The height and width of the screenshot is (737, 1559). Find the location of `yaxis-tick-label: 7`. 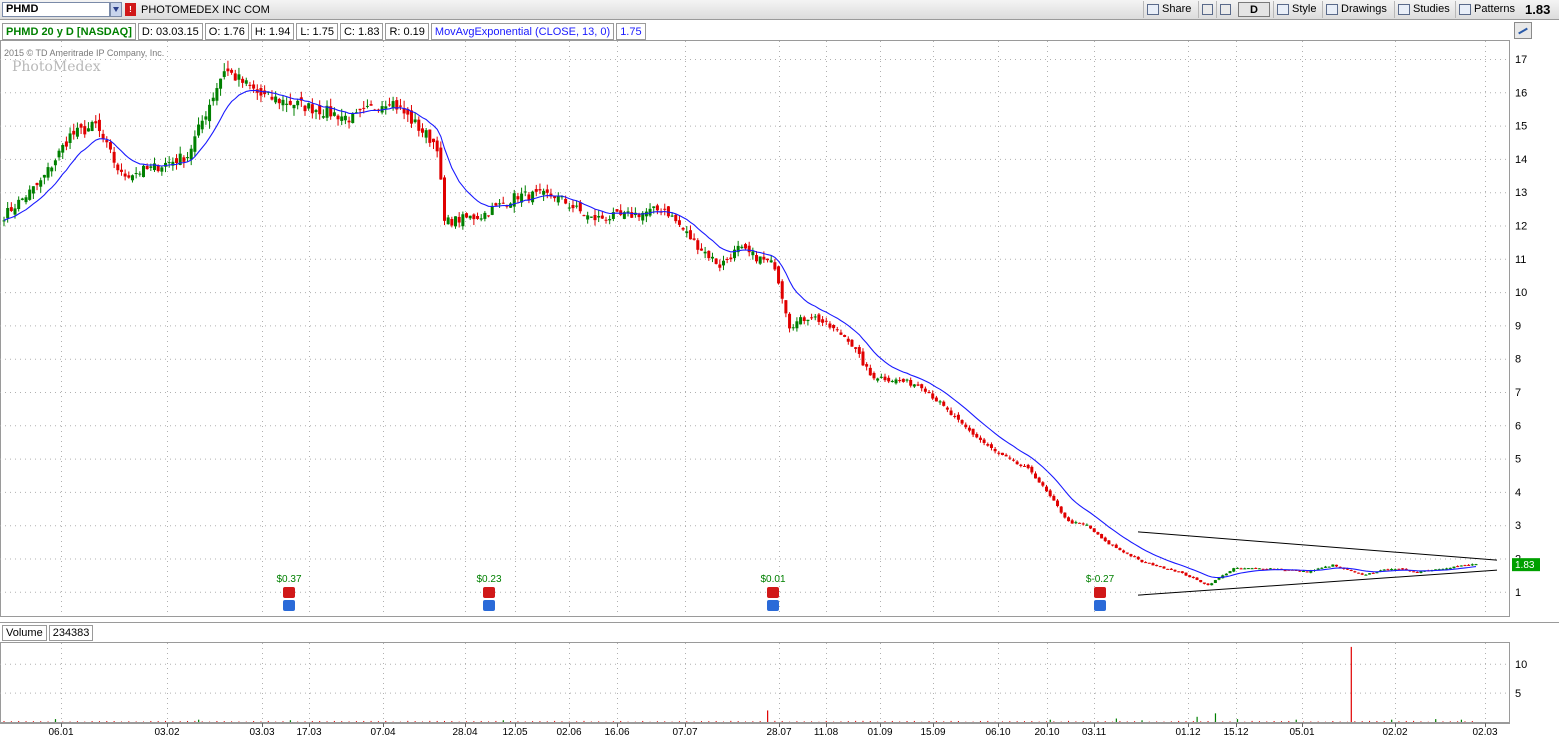

yaxis-tick-label: 7 is located at coordinates (1518, 393).